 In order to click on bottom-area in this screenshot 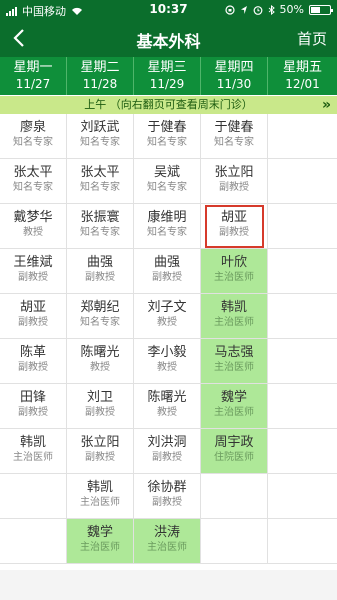, I will do `click(168, 585)`.